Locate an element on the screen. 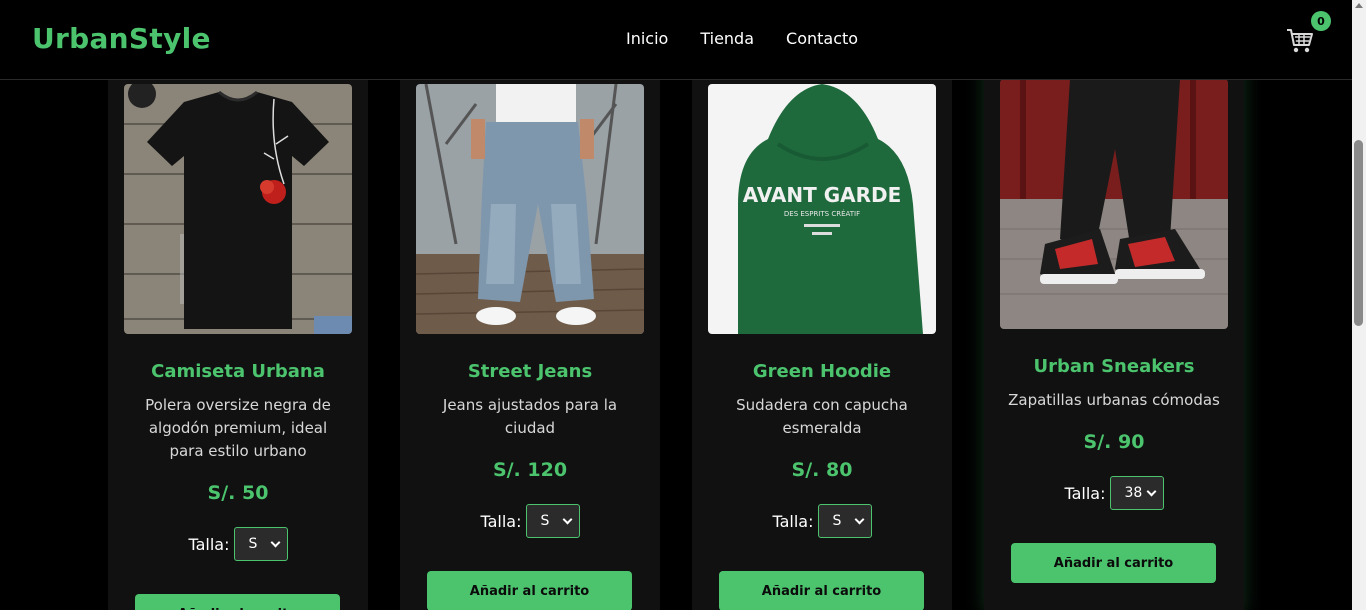 The image size is (1366, 610). product-price: S/. 80 is located at coordinates (822, 470).